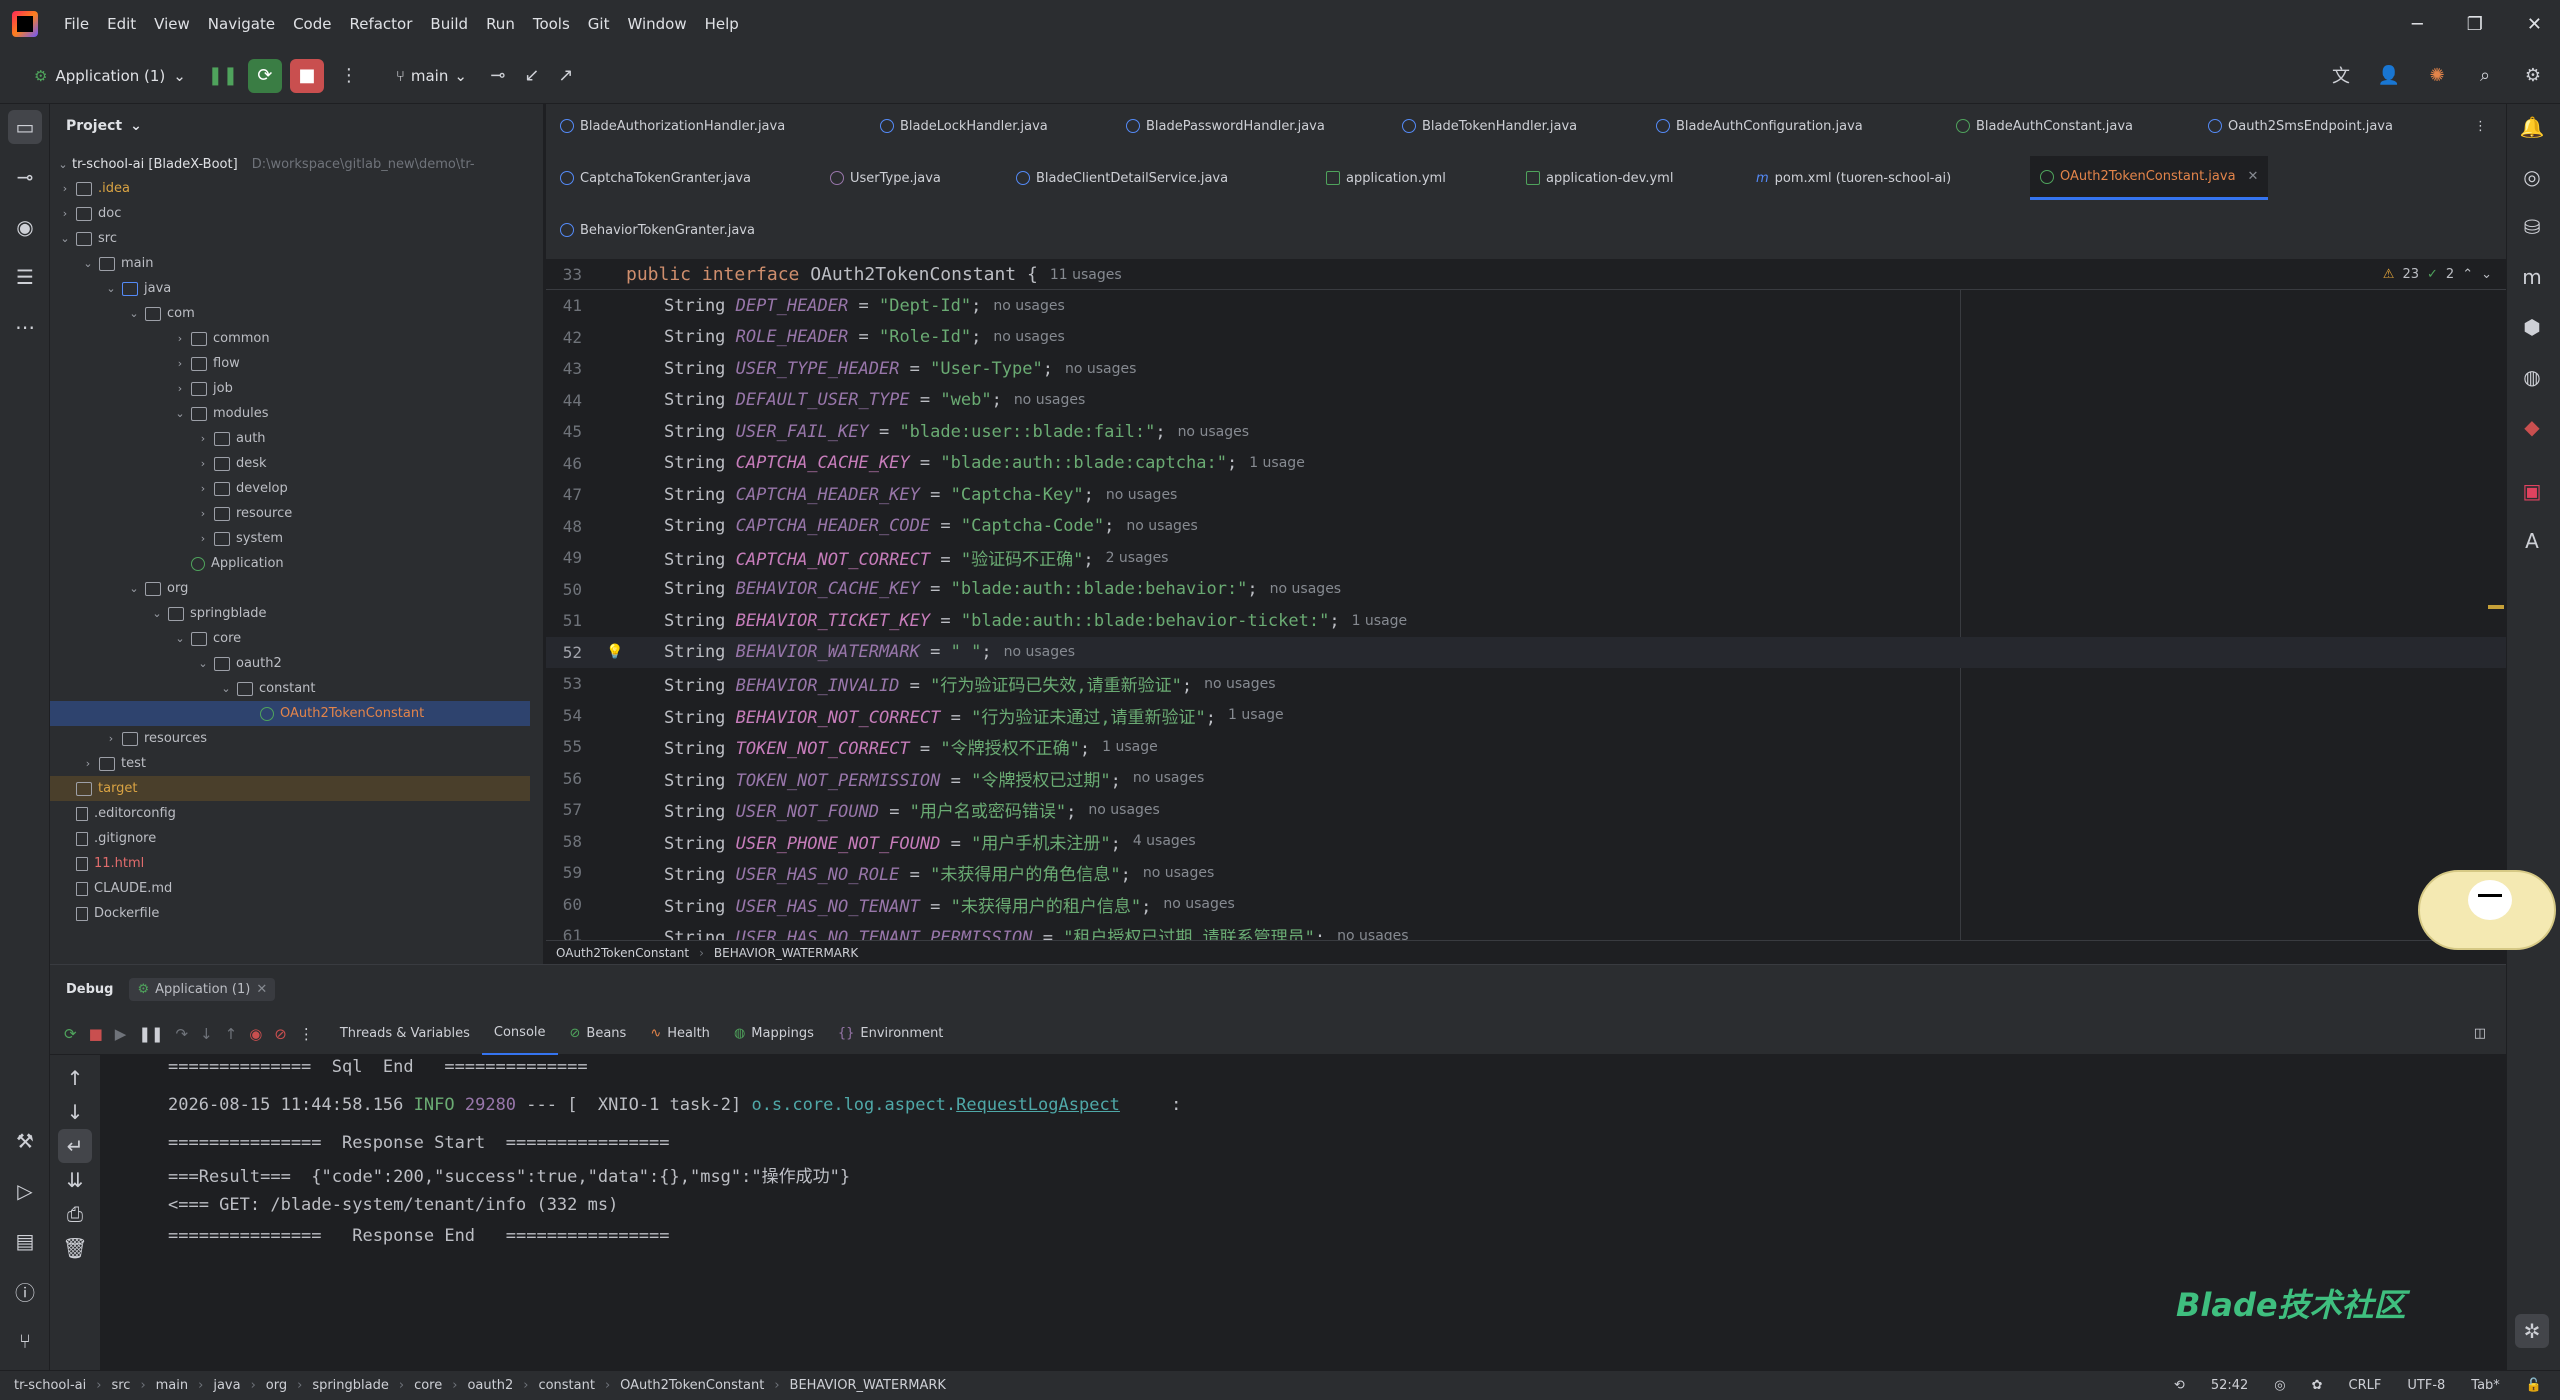 The image size is (2560, 1400). What do you see at coordinates (120, 1385) in the screenshot?
I see `status-crumb: src` at bounding box center [120, 1385].